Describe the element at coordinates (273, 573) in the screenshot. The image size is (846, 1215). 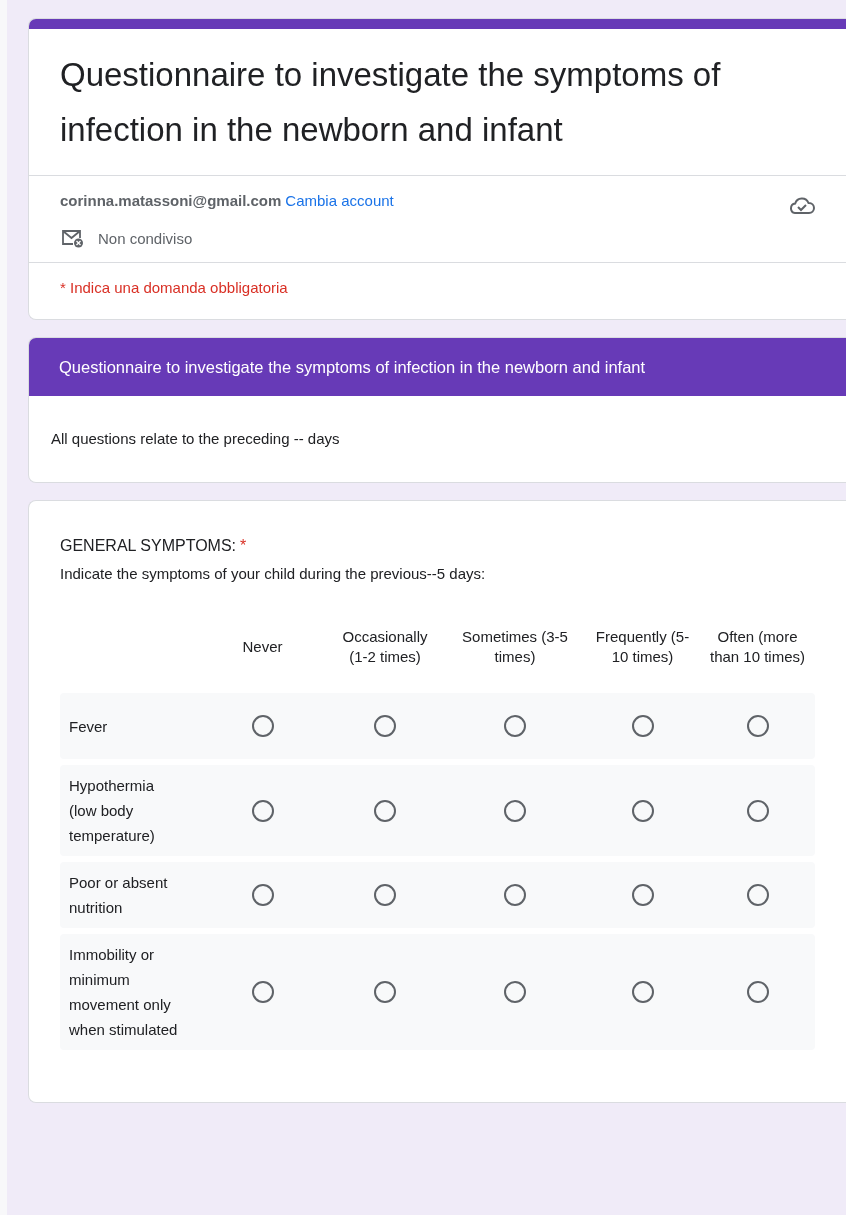
I see `question-description: Indicate the symptoms of your child during the previous--5 days:` at that location.